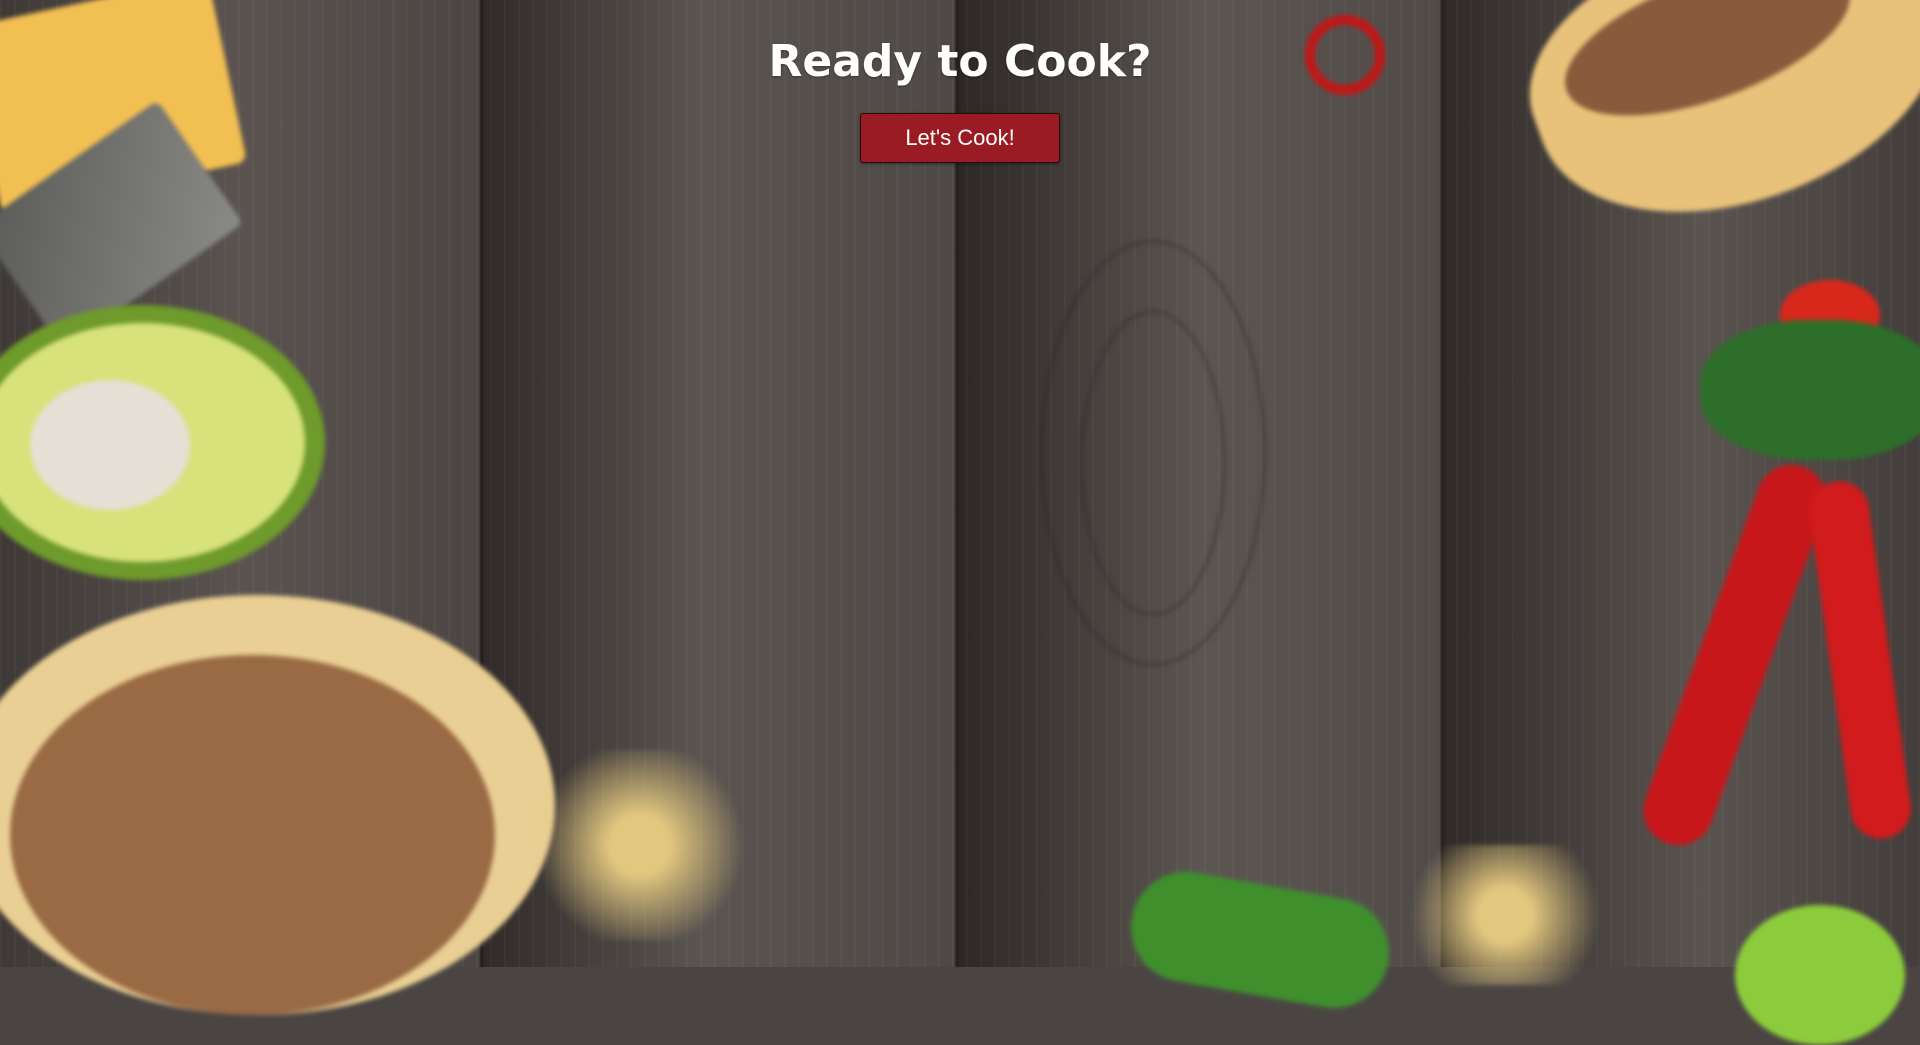 Image resolution: width=1920 pixels, height=1045 pixels. Describe the element at coordinates (960, 99) in the screenshot. I see `hero-section: Ready to Cook? Let's Cook!` at that location.